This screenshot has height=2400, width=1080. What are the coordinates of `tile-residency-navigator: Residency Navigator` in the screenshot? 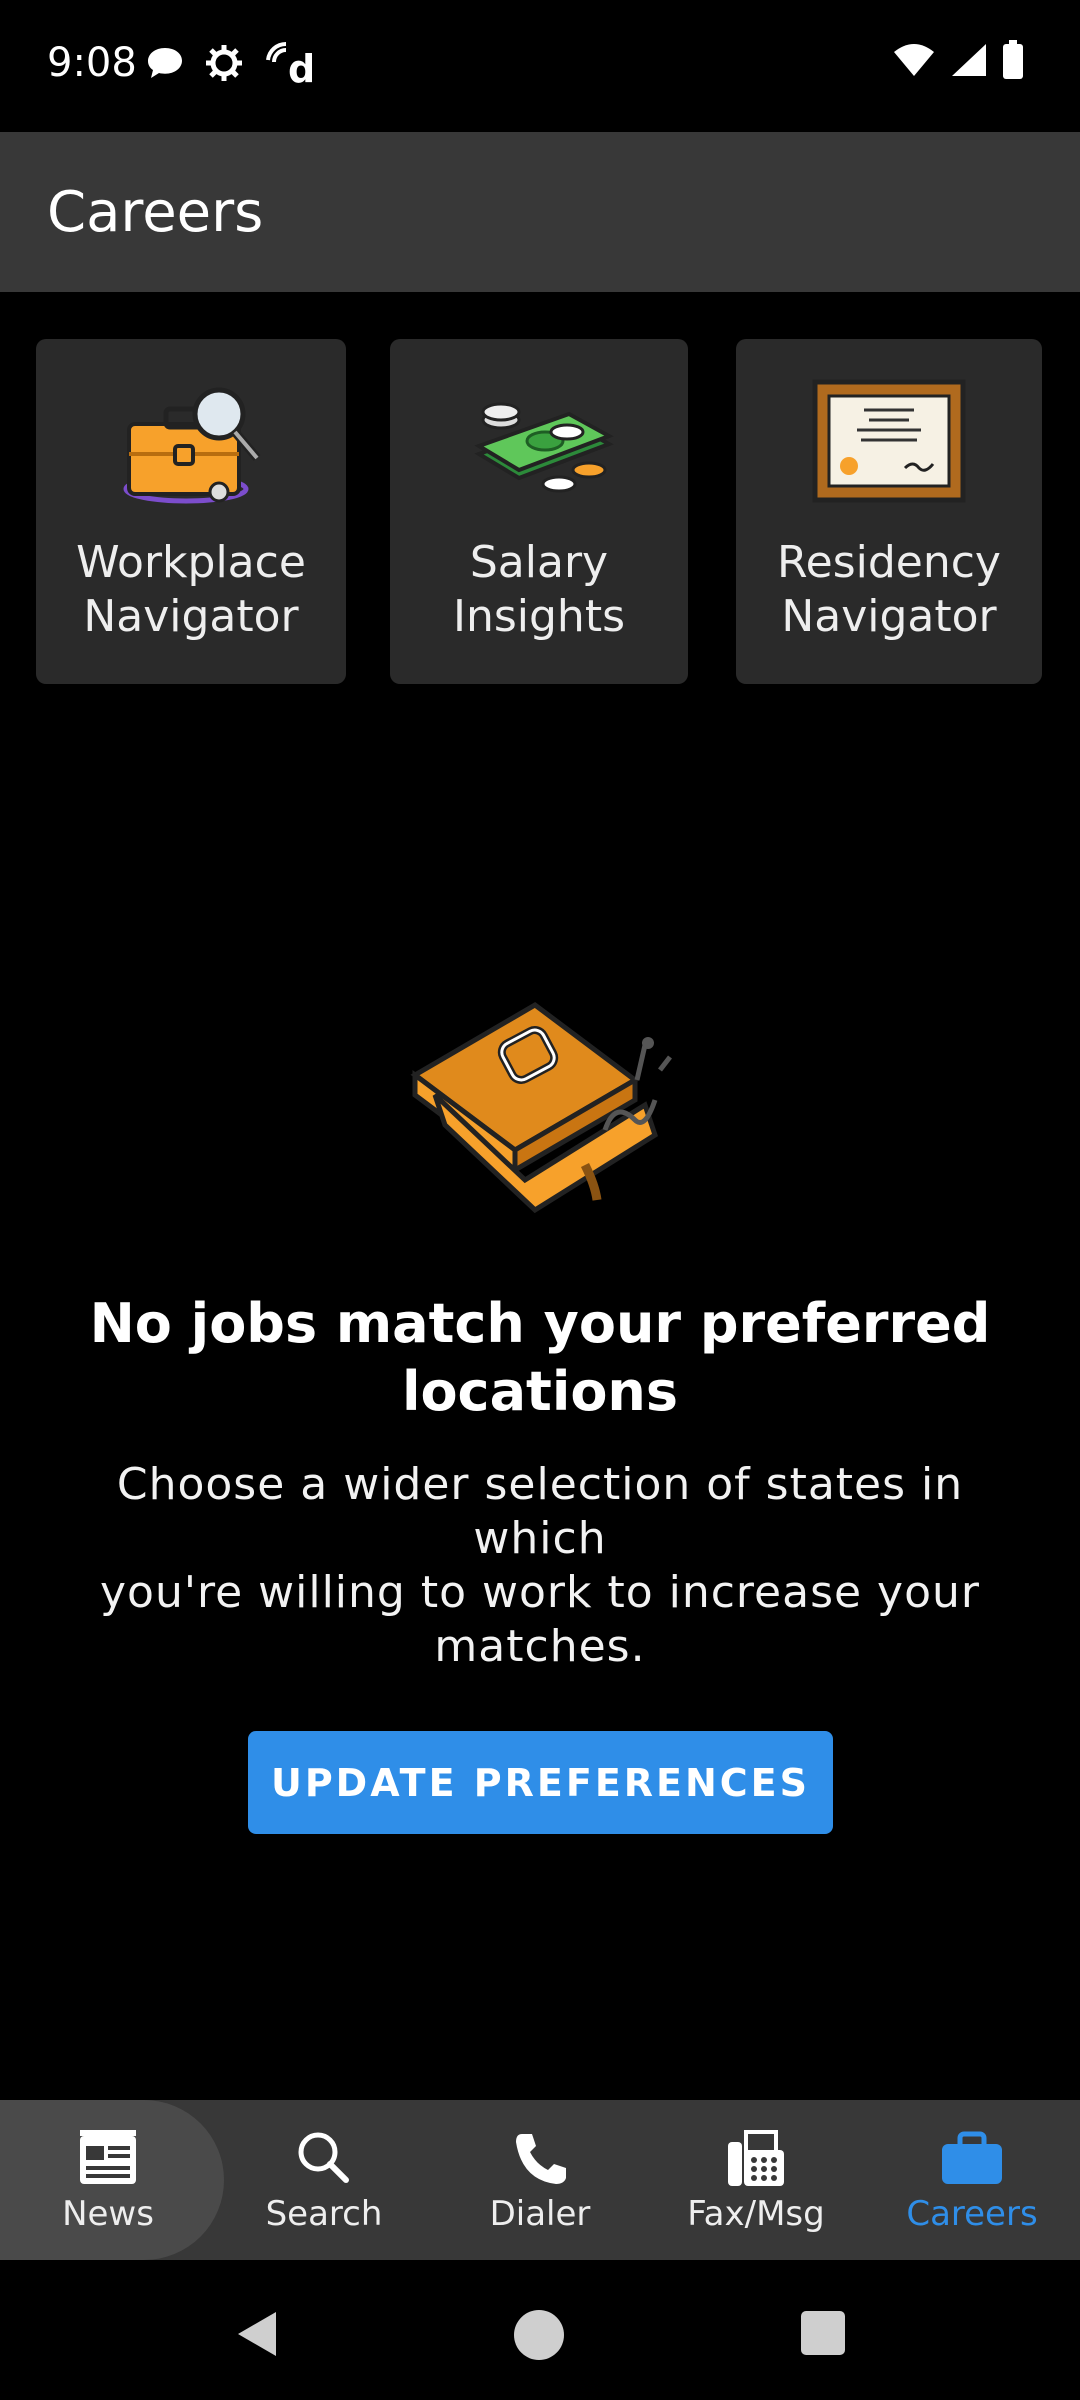 It's located at (889, 511).